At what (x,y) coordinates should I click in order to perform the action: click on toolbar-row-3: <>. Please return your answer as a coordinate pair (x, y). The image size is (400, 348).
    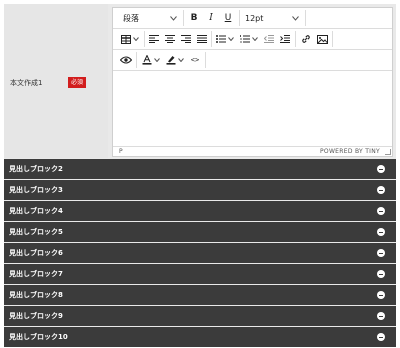
    Looking at the image, I should click on (252, 60).